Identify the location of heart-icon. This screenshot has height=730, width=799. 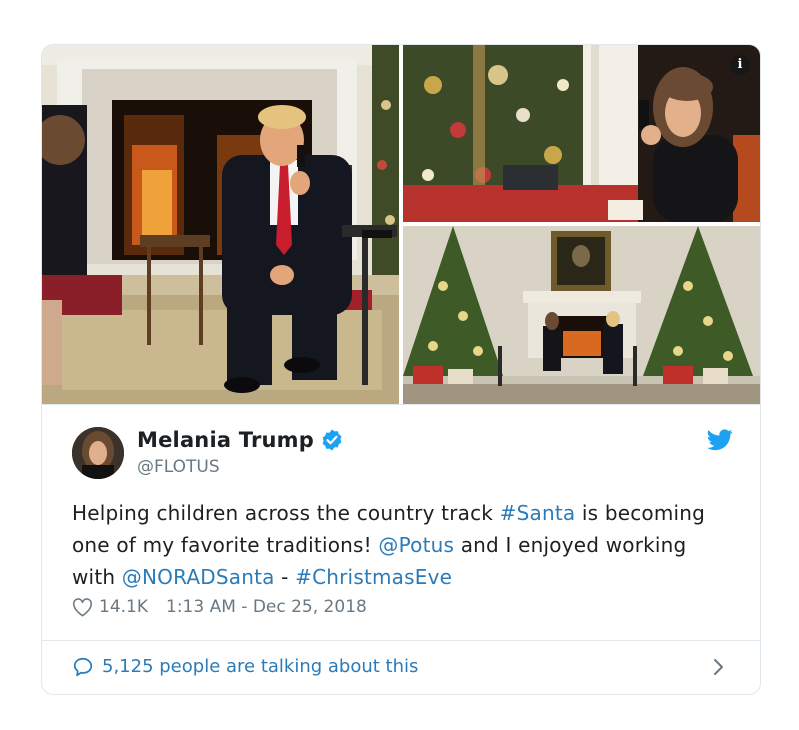
(82, 607).